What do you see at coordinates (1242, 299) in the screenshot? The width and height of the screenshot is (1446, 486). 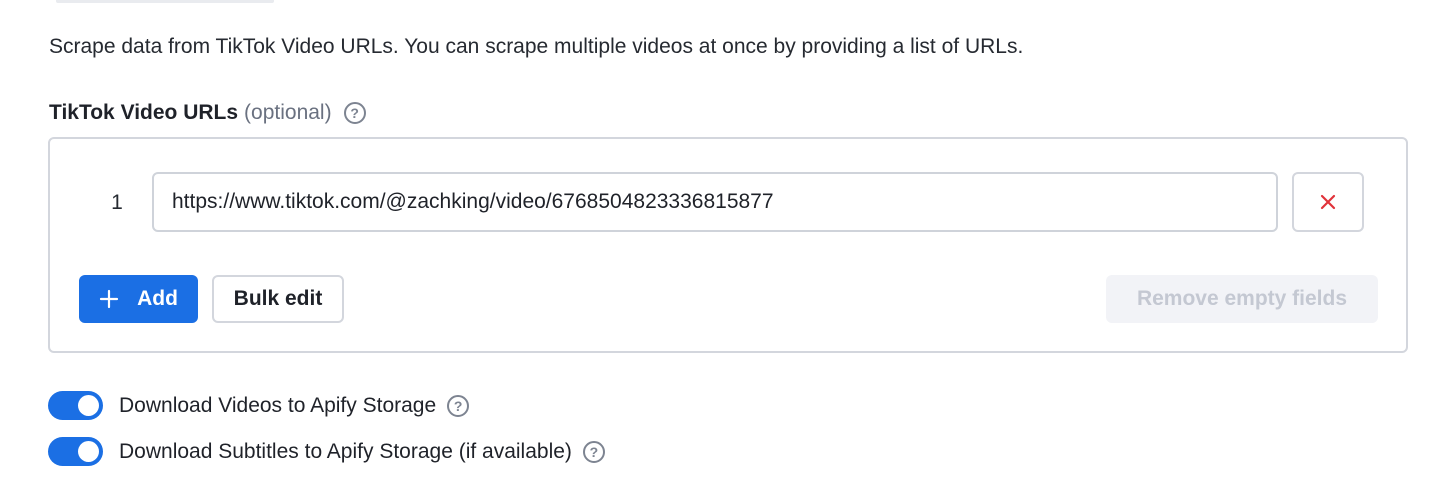 I see `remove-empty-fields-button: Remove empty fields` at bounding box center [1242, 299].